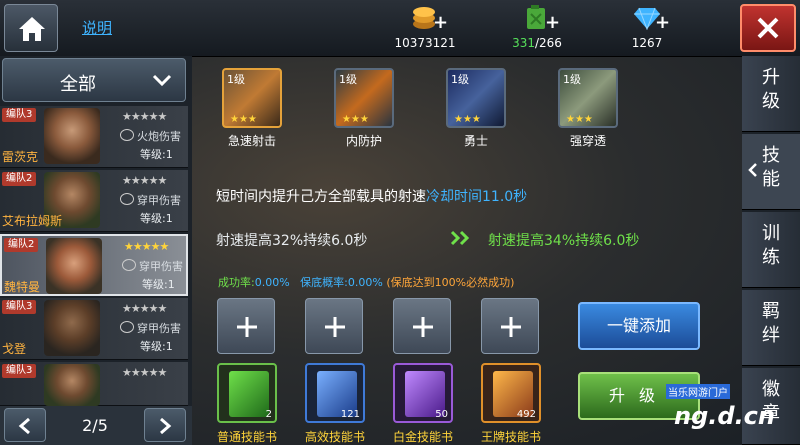 This screenshot has width=800, height=445. I want to click on skill-name: 强穿透, so click(587, 141).